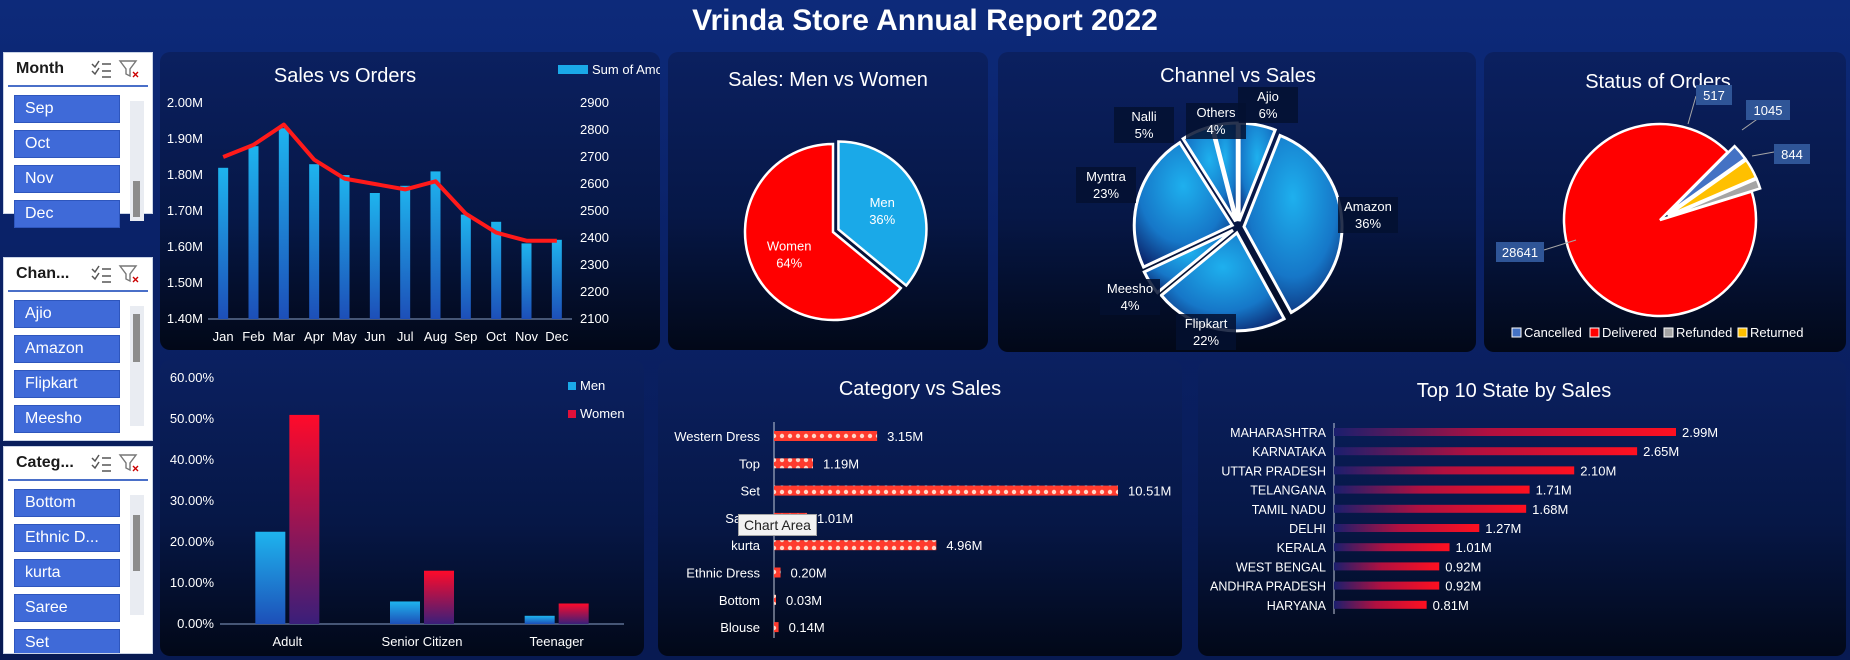  Describe the element at coordinates (67, 384) in the screenshot. I see `slicer-item-flipkart: Flipkart` at that location.